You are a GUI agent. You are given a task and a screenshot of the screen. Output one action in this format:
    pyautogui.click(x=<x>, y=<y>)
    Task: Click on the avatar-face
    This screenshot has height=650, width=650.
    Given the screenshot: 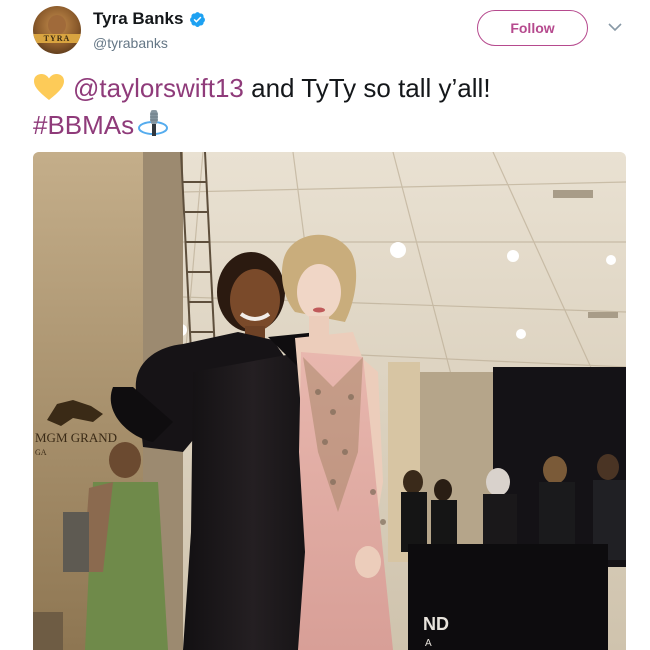 What is the action you would take?
    pyautogui.click(x=57, y=25)
    